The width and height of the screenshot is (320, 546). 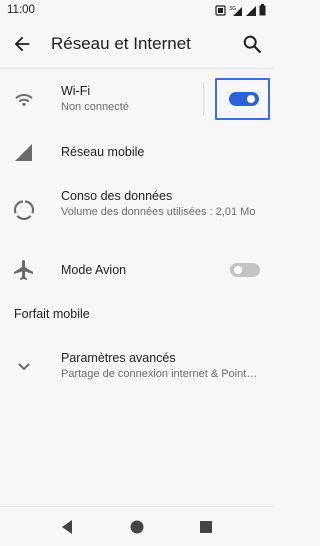 What do you see at coordinates (117, 196) in the screenshot?
I see `data-usage-label: Conso des données` at bounding box center [117, 196].